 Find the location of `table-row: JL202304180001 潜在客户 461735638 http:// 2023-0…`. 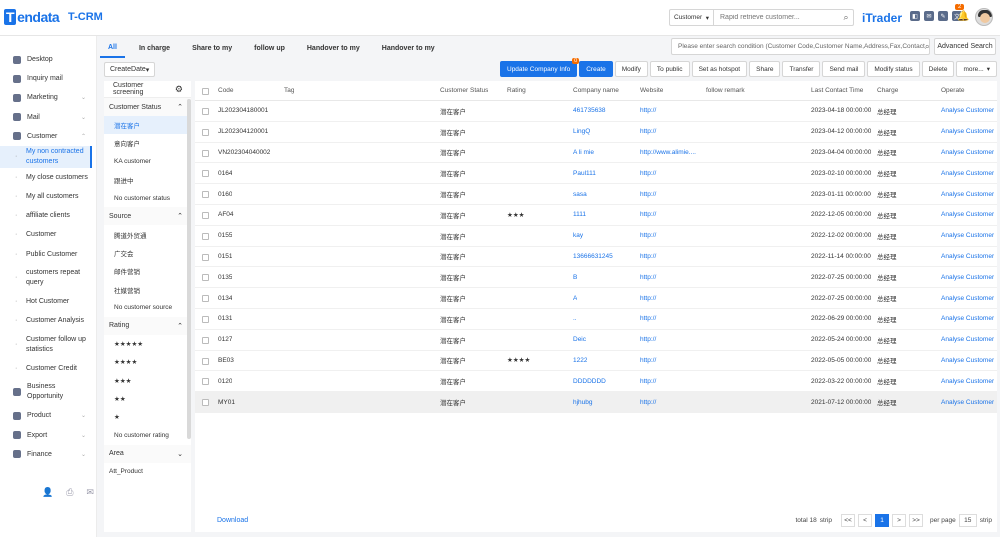

table-row: JL202304180001 潜在客户 461735638 http:// 2023-0… is located at coordinates (596, 111).